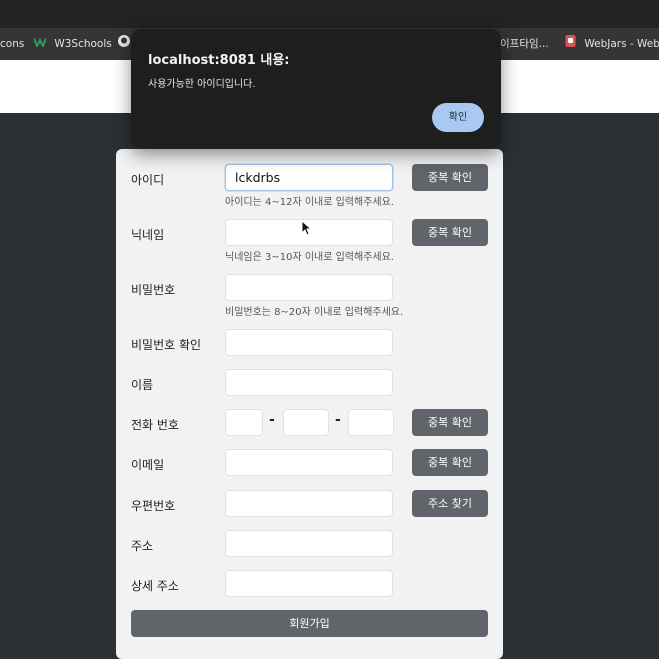  I want to click on find-address-button: 주소 찾기, so click(450, 503).